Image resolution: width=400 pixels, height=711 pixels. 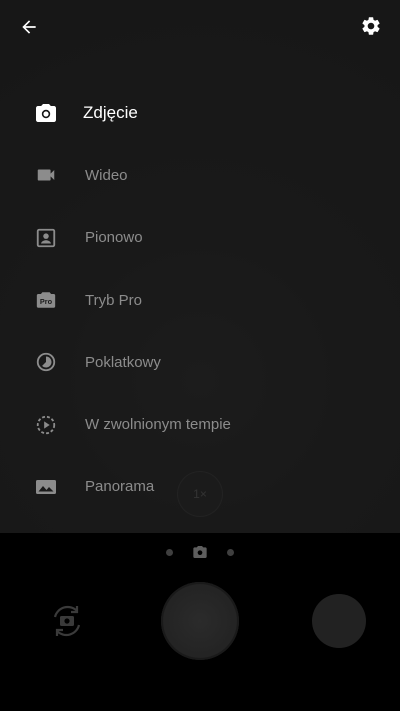 I want to click on camera-page-icon, so click(x=200, y=552).